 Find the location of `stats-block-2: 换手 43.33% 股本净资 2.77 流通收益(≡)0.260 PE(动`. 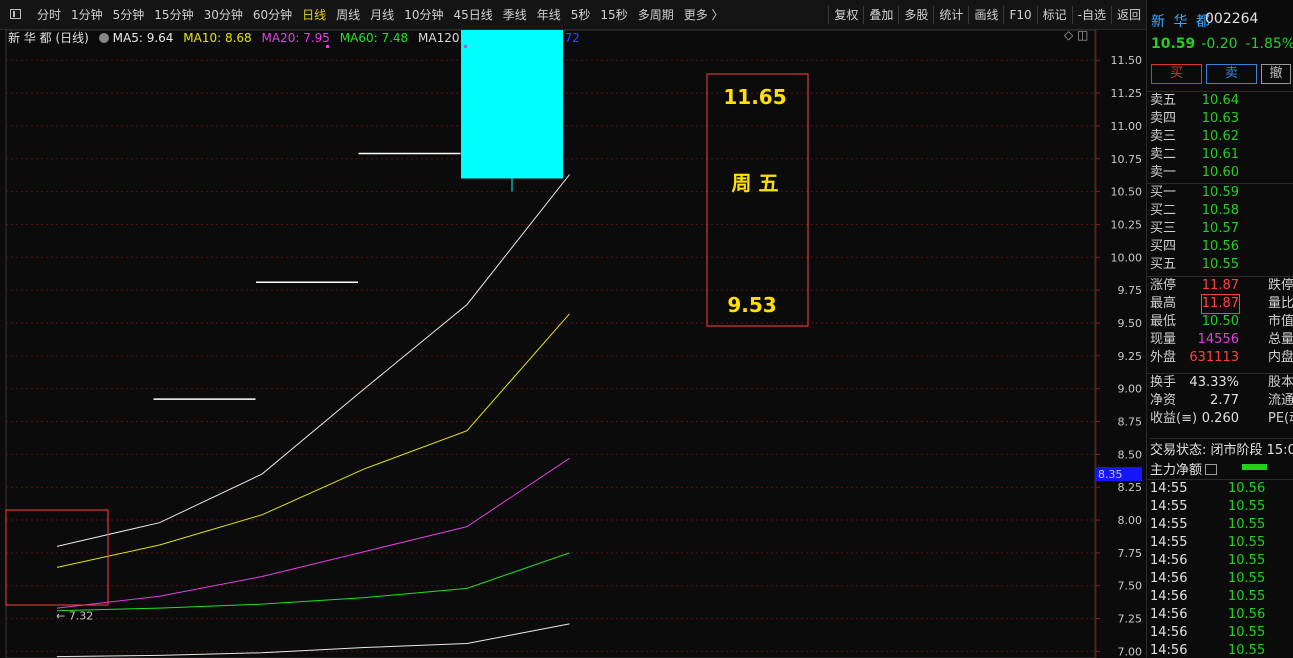

stats-block-2: 换手 43.33% 股本净资 2.77 流通收益(≡)0.260 PE(动 is located at coordinates (1220, 400).